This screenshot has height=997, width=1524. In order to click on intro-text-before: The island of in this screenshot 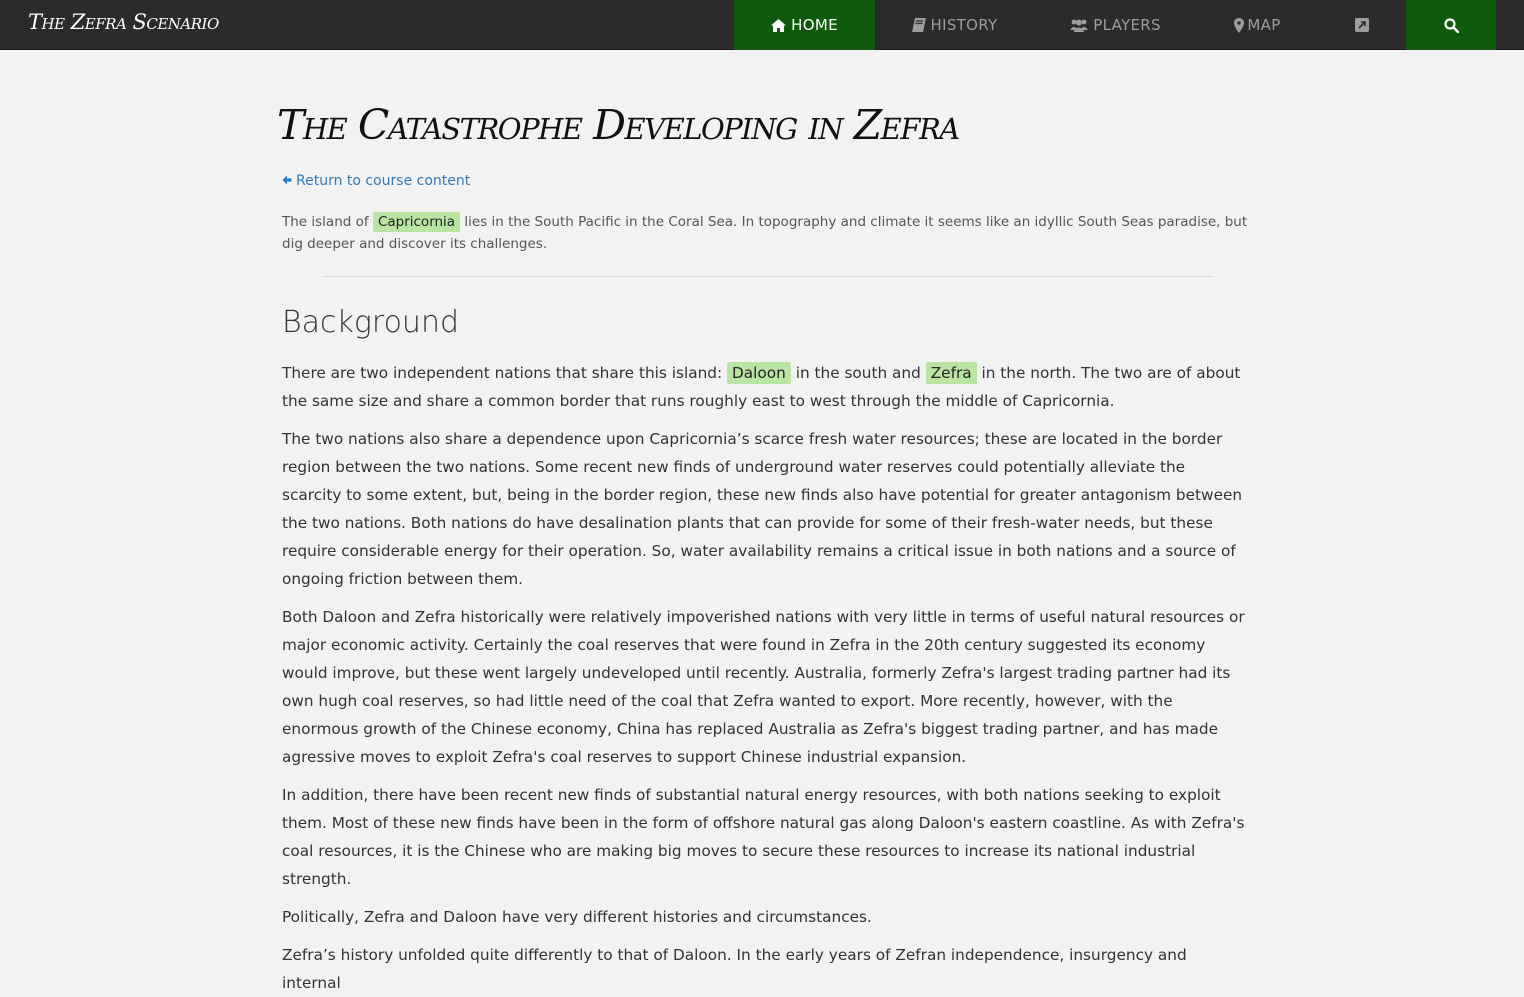, I will do `click(327, 222)`.